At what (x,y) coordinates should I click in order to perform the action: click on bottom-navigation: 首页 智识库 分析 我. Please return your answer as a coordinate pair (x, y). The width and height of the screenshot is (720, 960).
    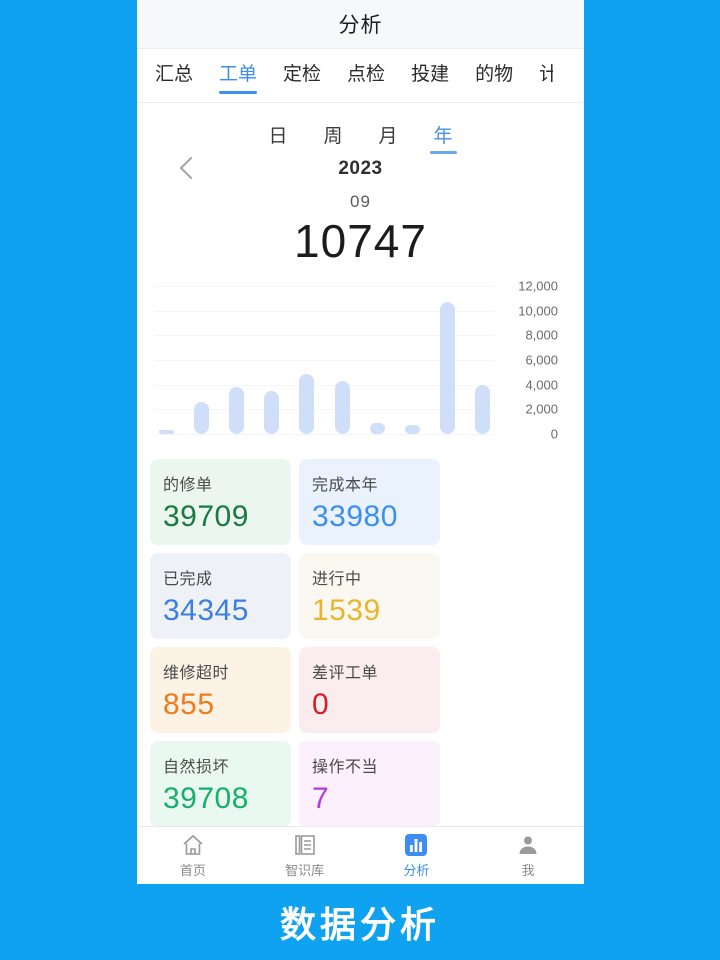
    Looking at the image, I should click on (360, 855).